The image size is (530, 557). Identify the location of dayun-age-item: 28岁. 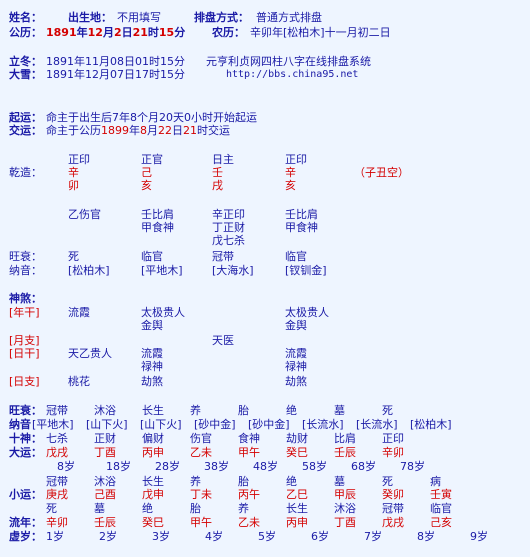
(167, 466).